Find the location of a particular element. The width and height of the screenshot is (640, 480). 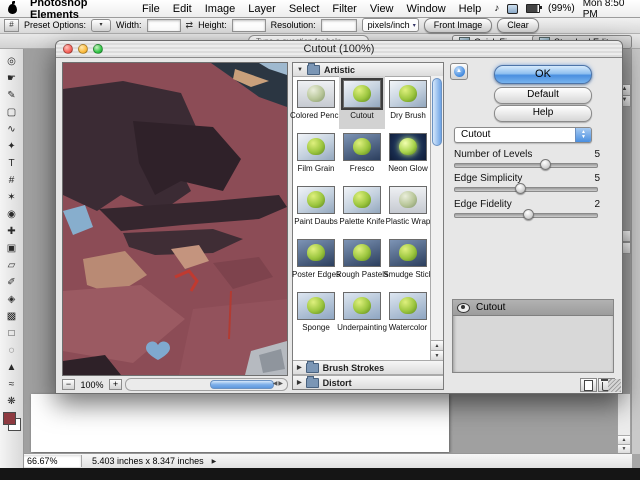

menu-clock: Mon 8:50 PM is located at coordinates (607, 10).